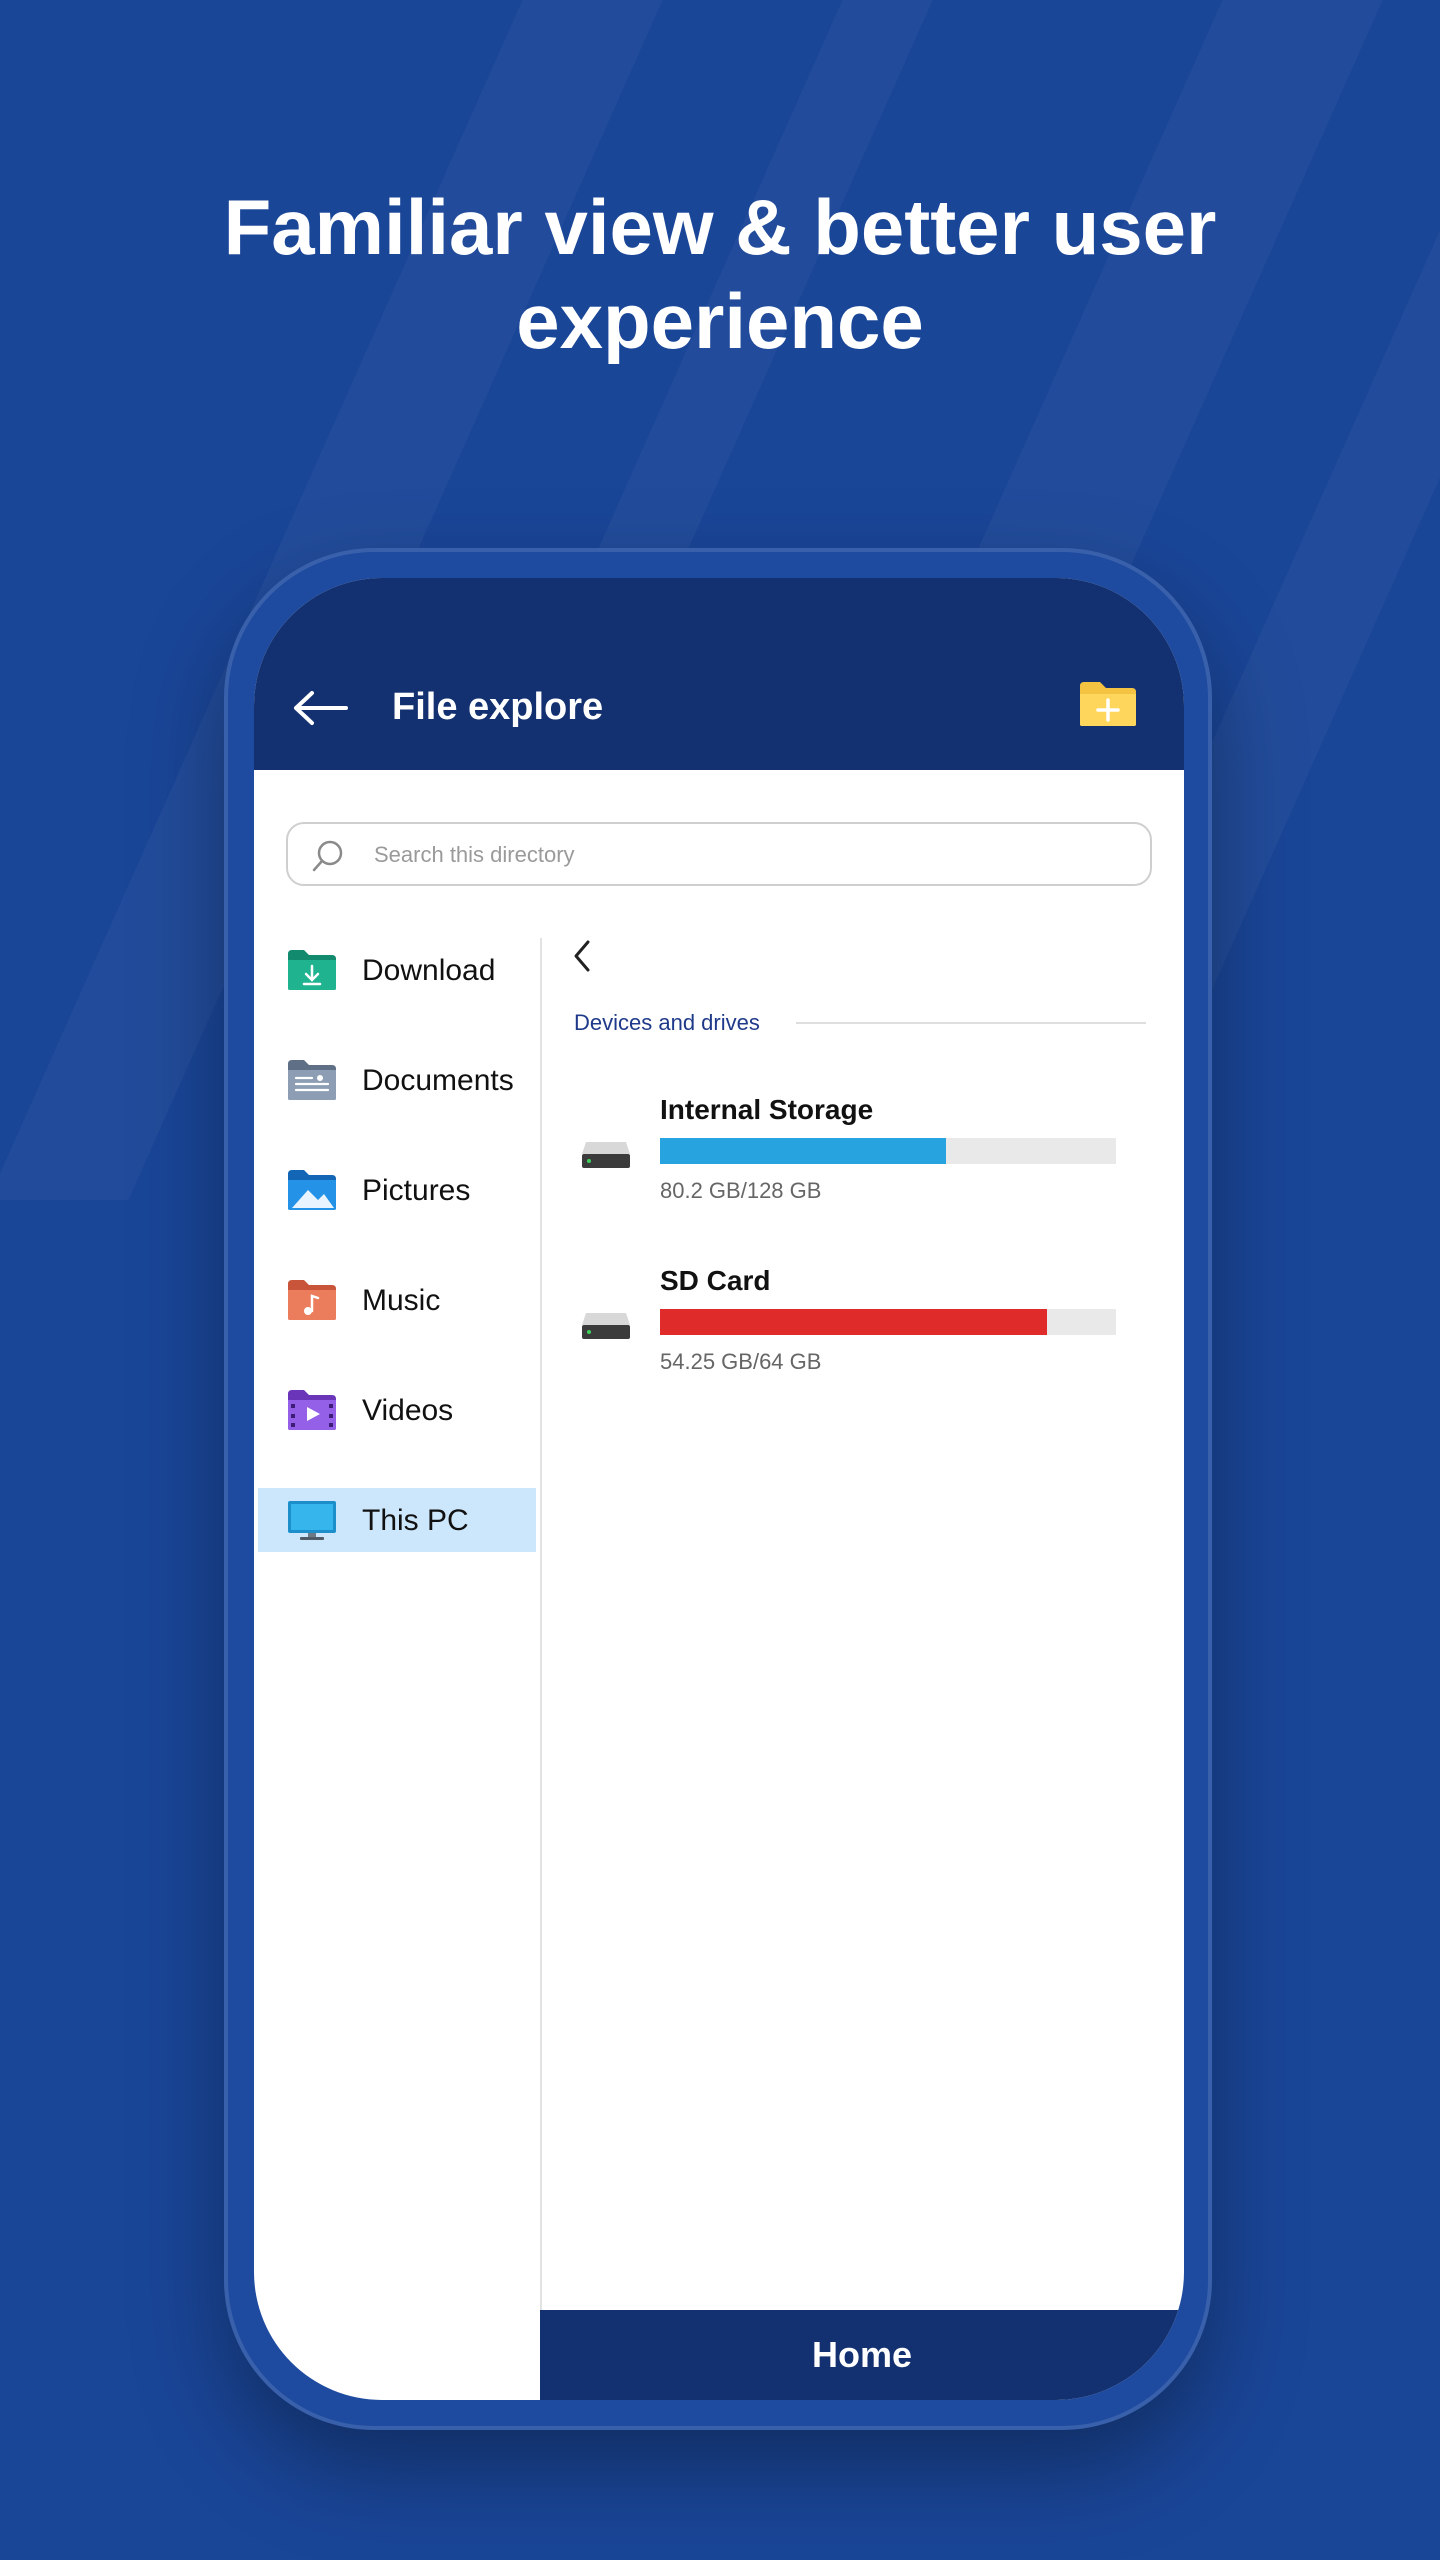 The height and width of the screenshot is (2560, 1440). Describe the element at coordinates (320, 708) in the screenshot. I see `arrow-left-icon` at that location.